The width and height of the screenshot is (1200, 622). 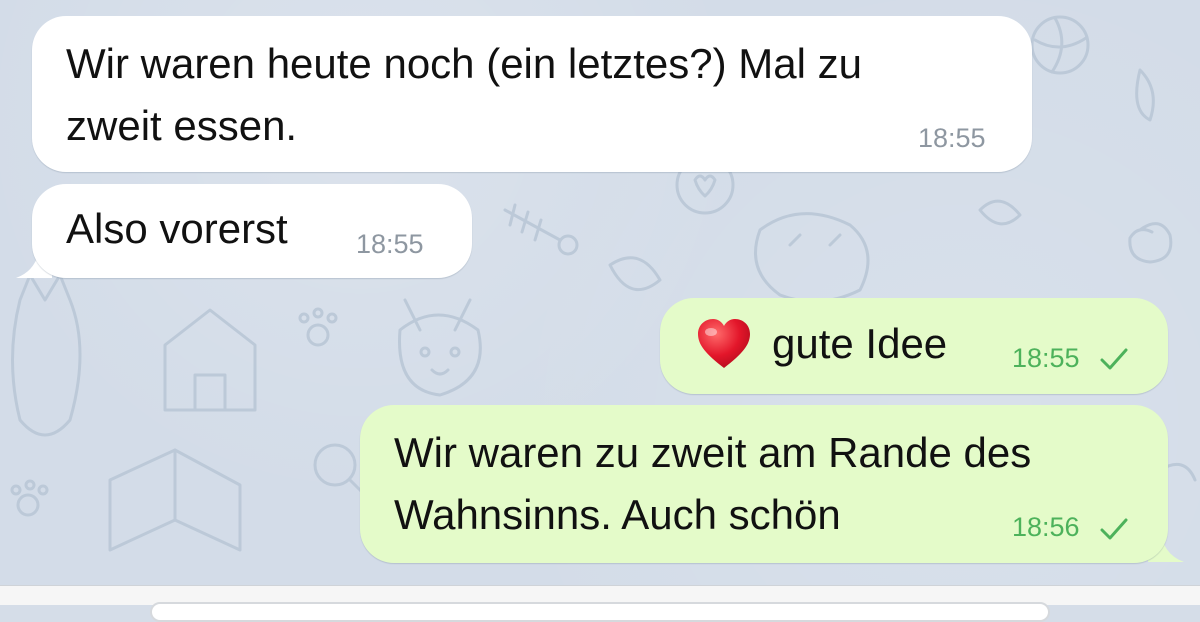 I want to click on message-text-line: Wir waren zu zweit am Rande des, so click(x=713, y=452).